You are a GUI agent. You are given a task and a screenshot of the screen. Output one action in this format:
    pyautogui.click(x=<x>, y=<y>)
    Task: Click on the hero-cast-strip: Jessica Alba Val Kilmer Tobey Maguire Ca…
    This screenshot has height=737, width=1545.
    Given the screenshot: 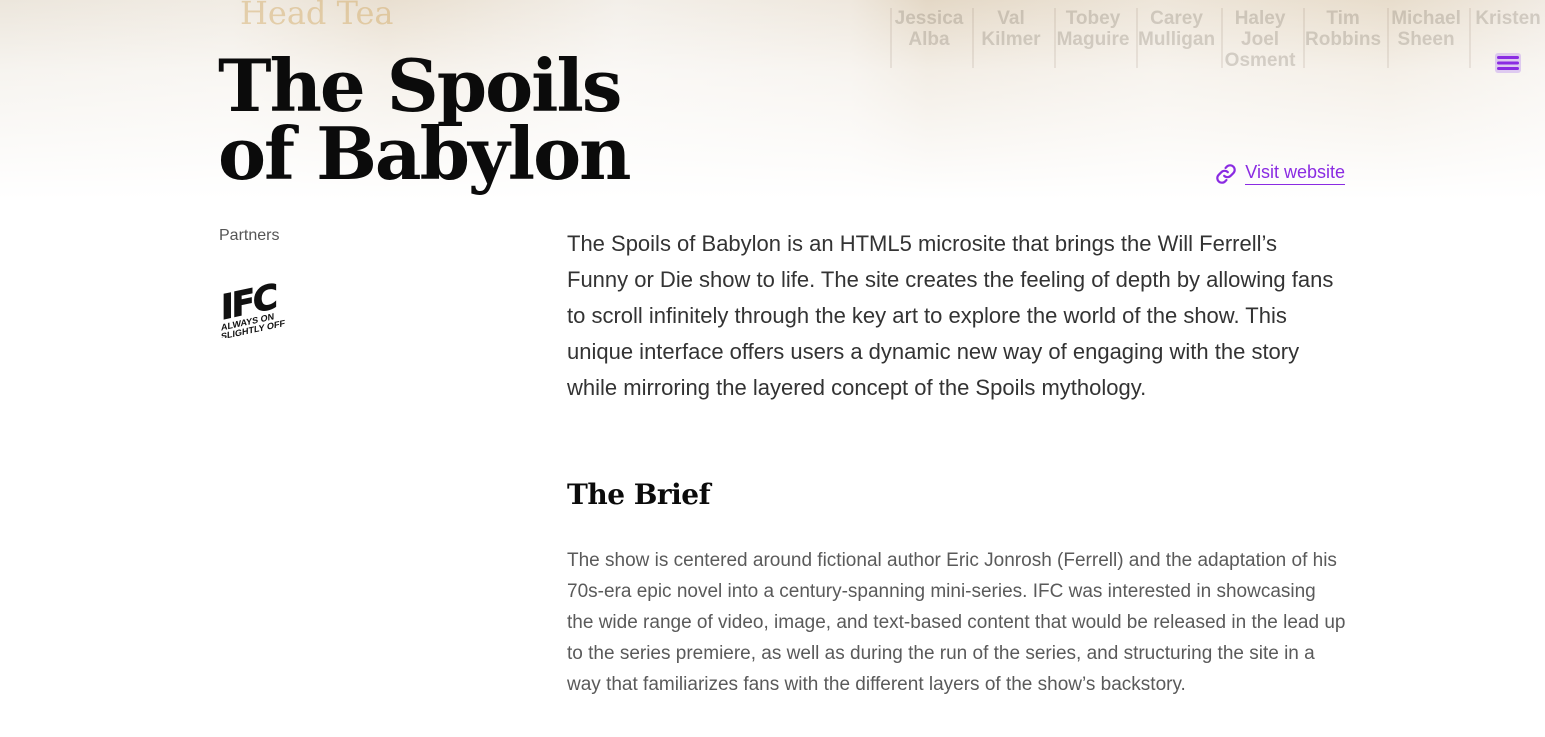 What is the action you would take?
    pyautogui.click(x=1217, y=39)
    